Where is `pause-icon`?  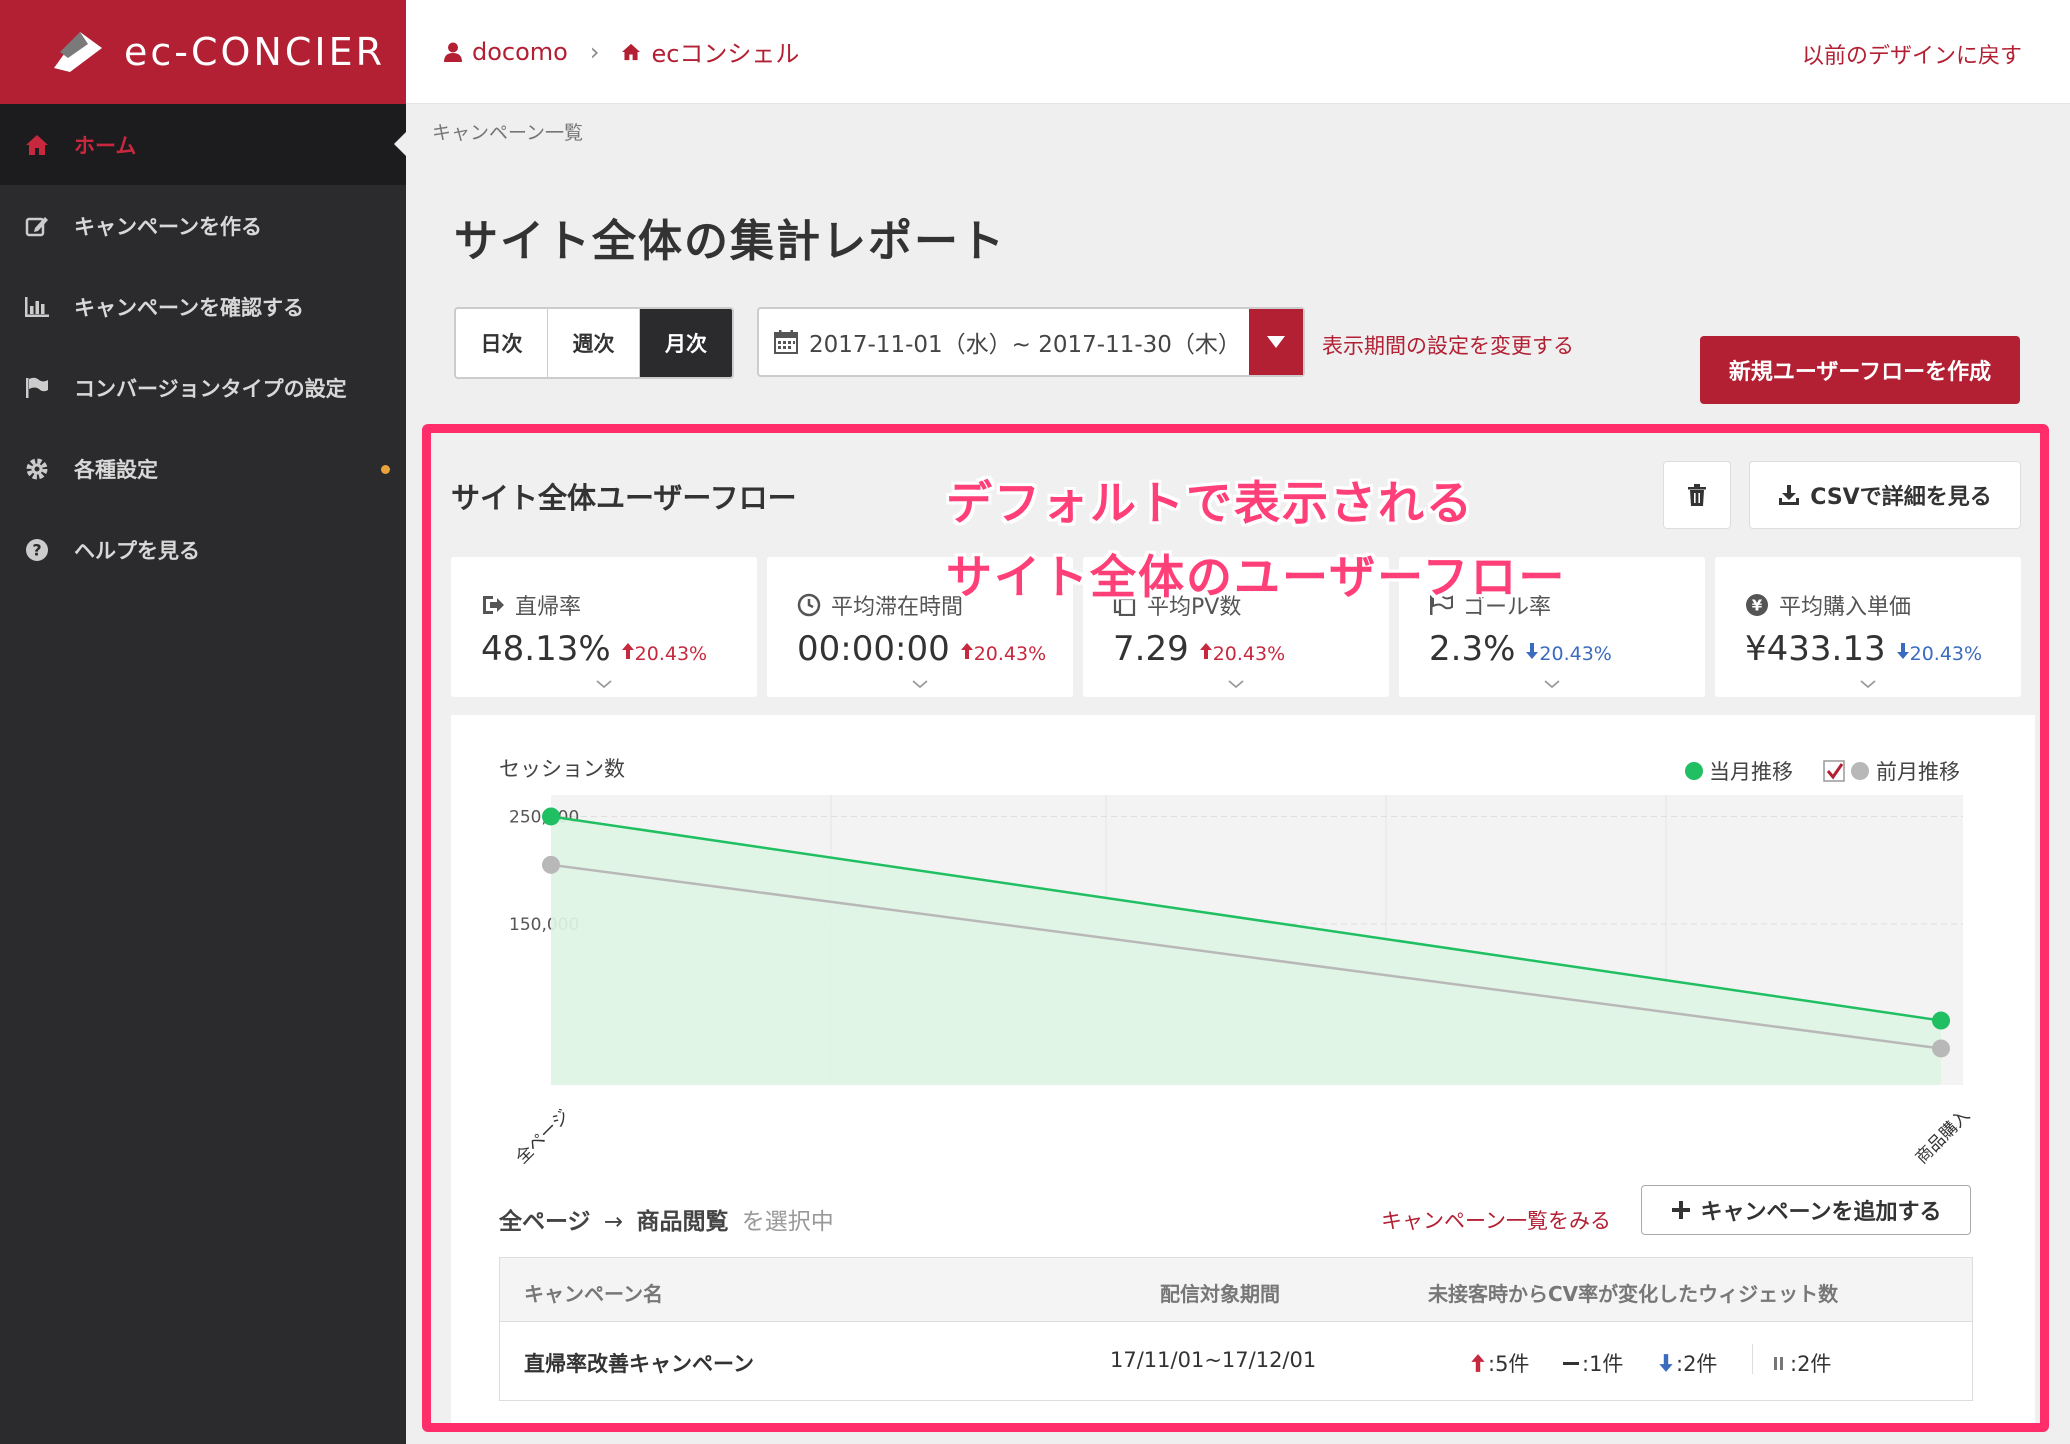 pause-icon is located at coordinates (1778, 1363).